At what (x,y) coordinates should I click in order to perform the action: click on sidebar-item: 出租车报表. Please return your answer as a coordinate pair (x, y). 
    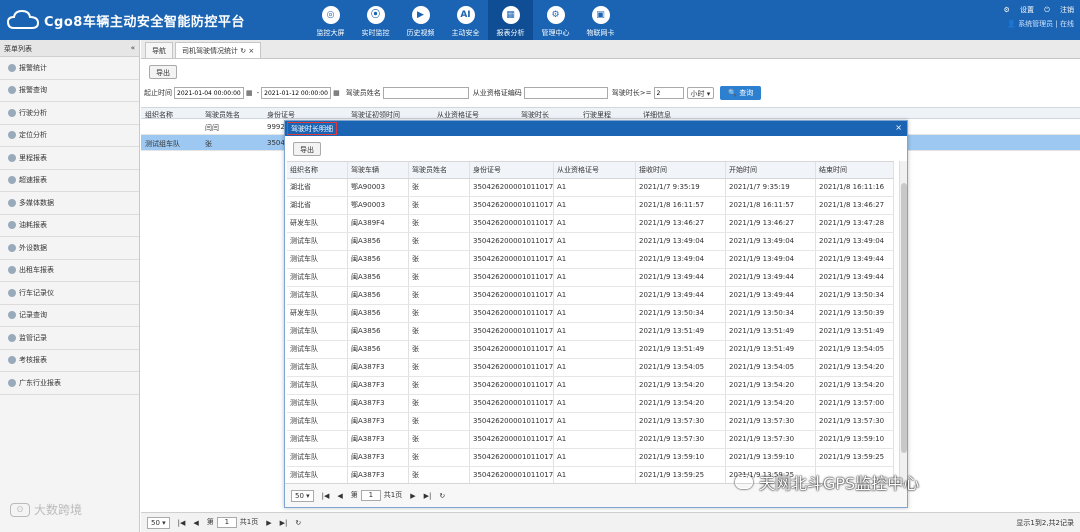
    Looking at the image, I should click on (69, 271).